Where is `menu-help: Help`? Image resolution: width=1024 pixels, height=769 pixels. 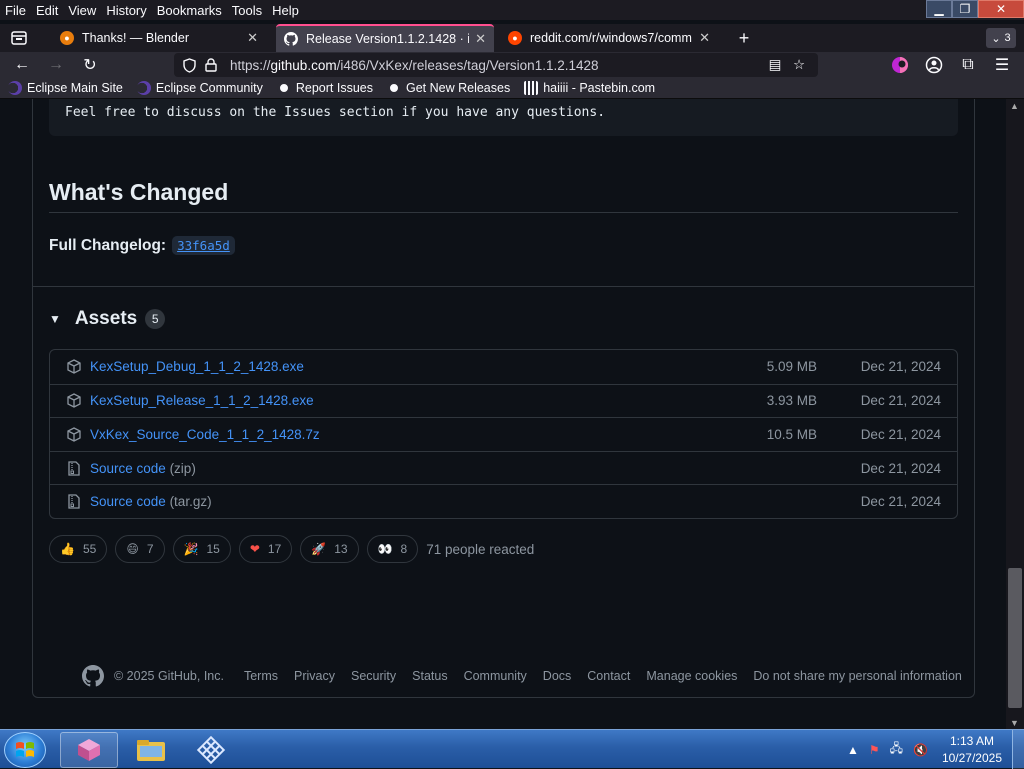 menu-help: Help is located at coordinates (285, 10).